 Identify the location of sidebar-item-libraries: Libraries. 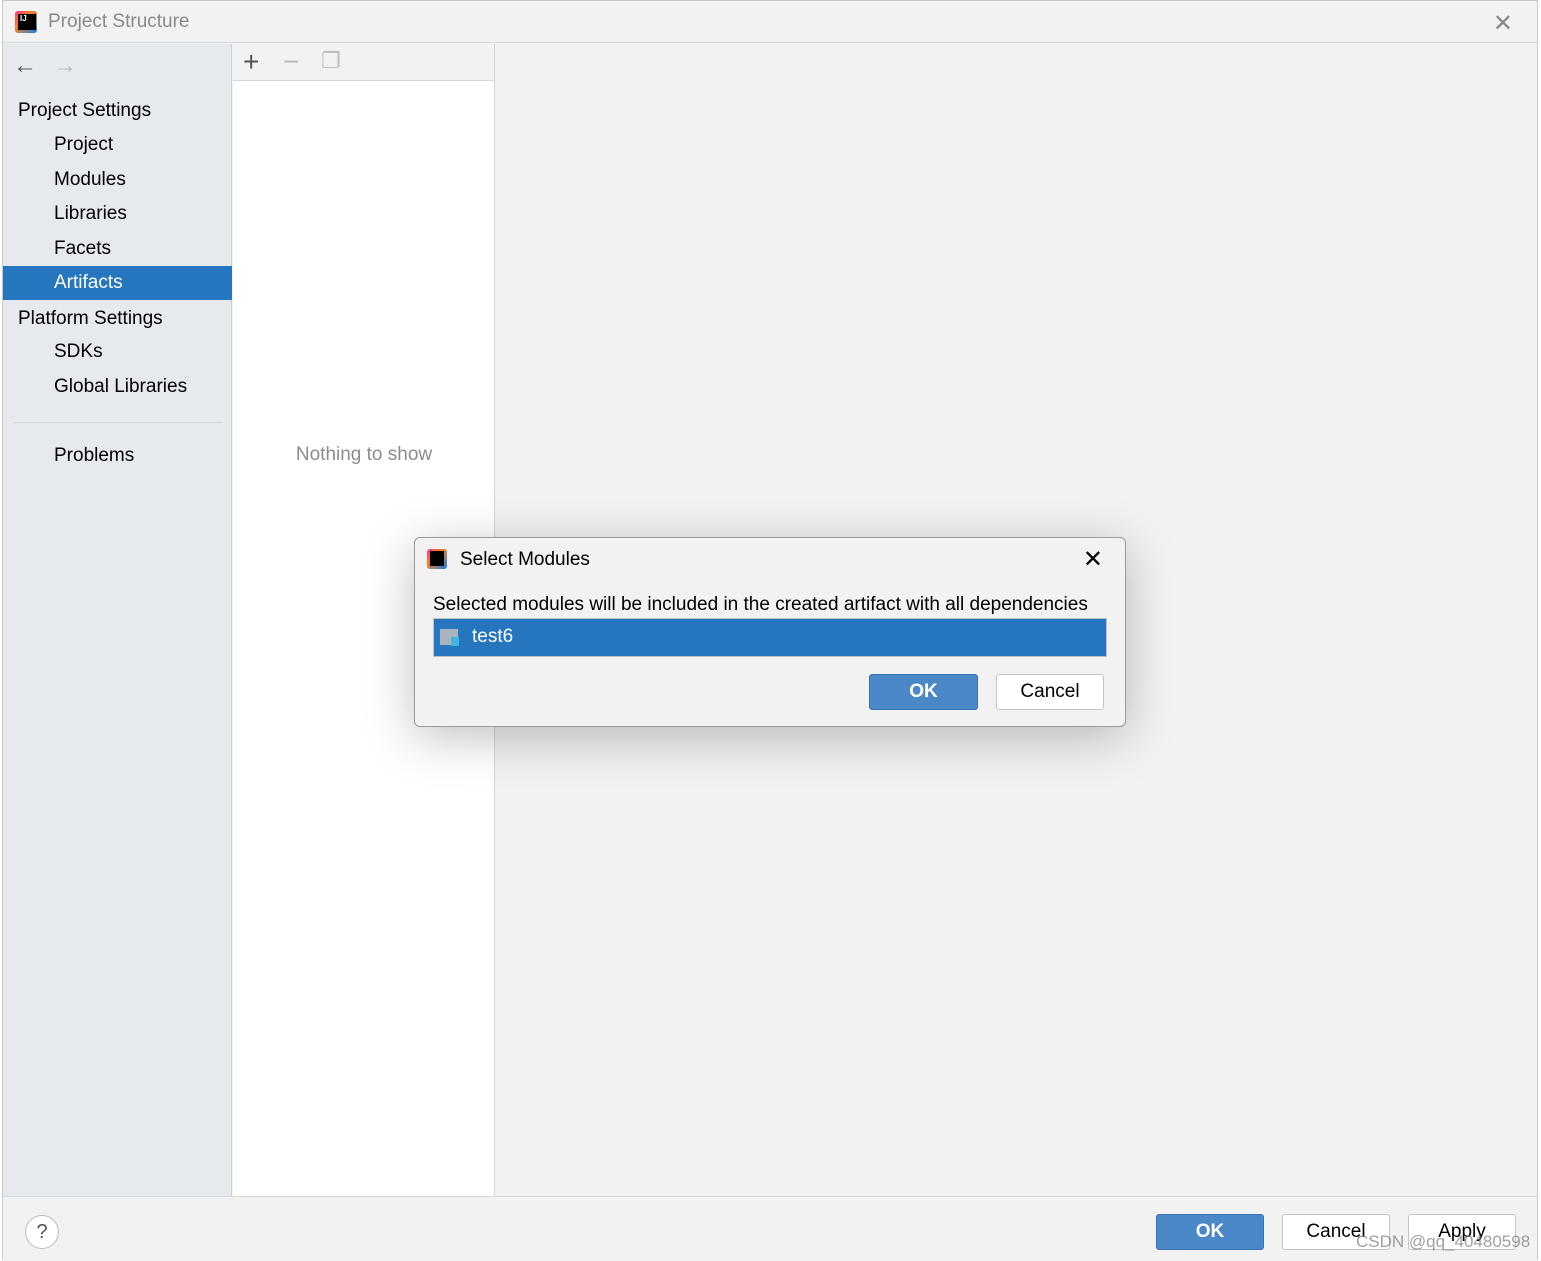
(117, 214).